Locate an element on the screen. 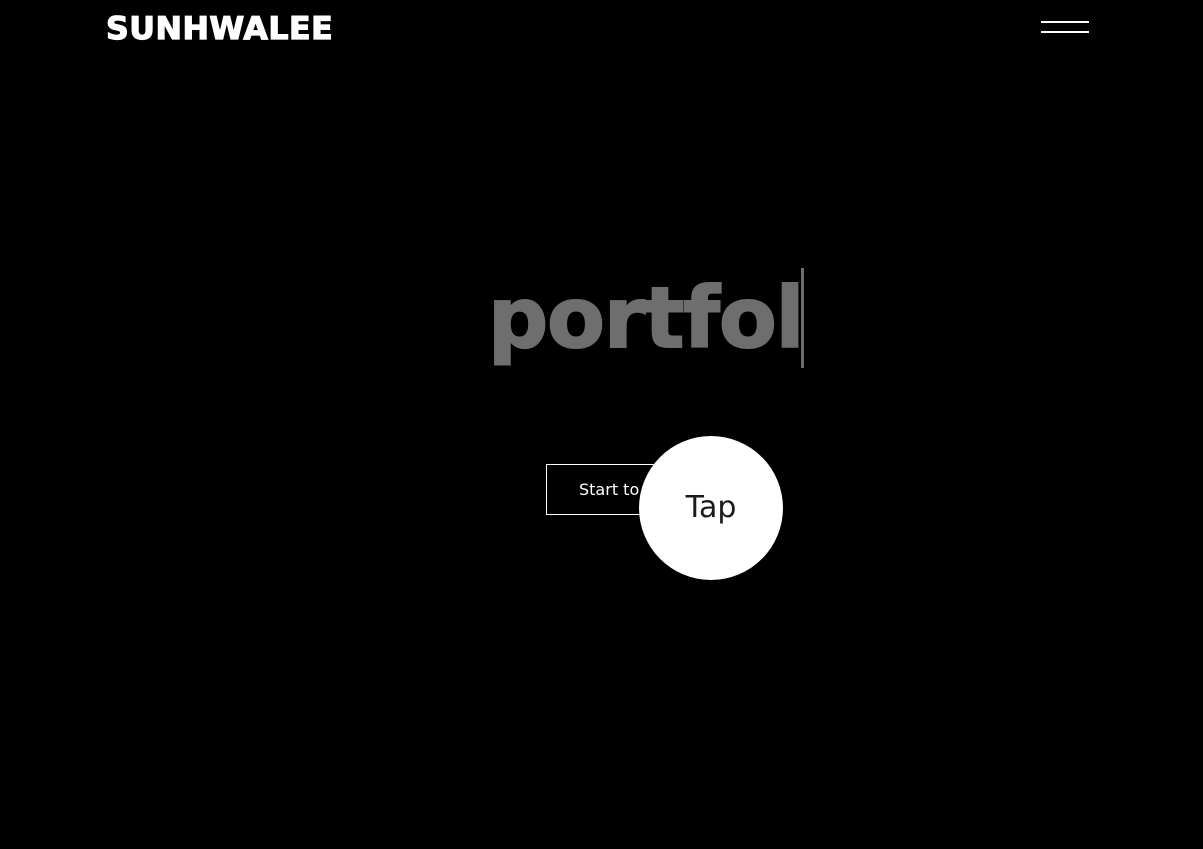 The height and width of the screenshot is (849, 1203). tap-cursor-button: Tap is located at coordinates (711, 508).